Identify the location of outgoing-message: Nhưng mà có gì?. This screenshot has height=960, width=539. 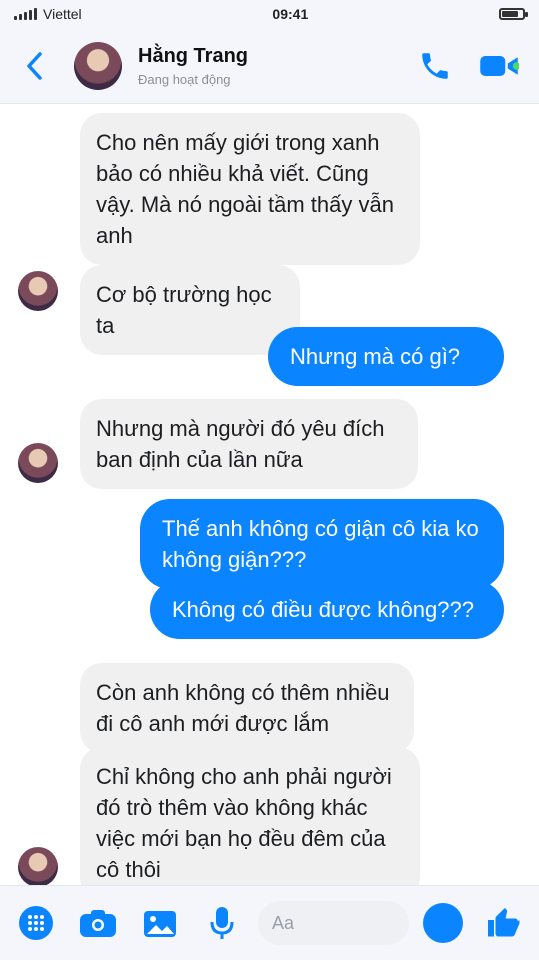
(386, 356).